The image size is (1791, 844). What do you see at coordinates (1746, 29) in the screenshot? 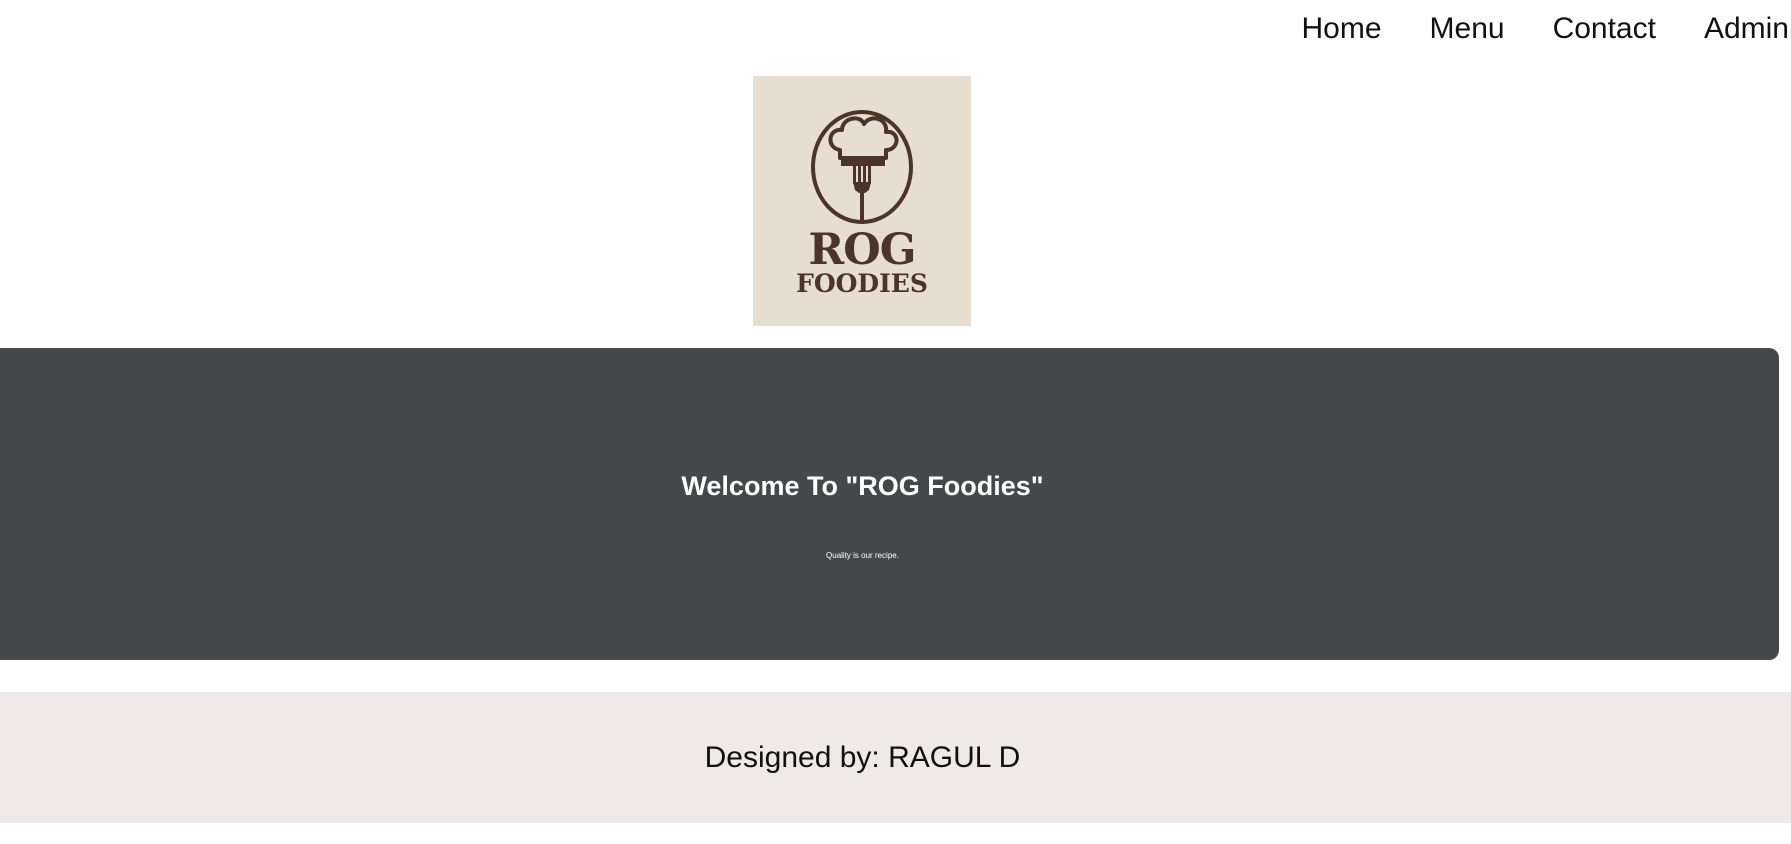
I see `nav-admin-link: Admin` at bounding box center [1746, 29].